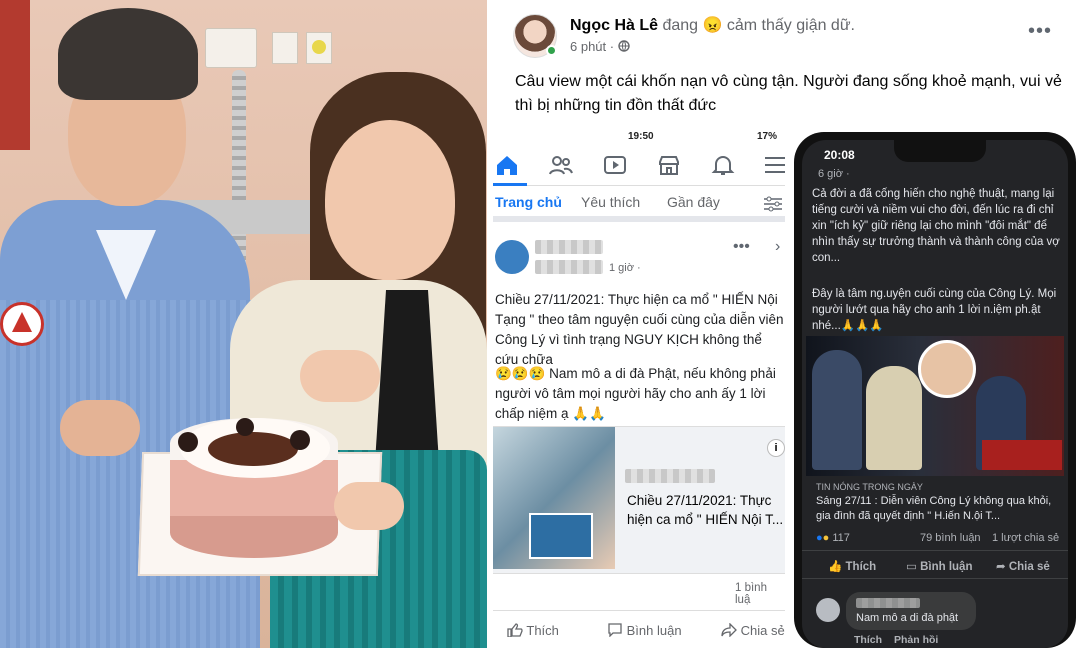 The width and height of the screenshot is (1080, 648). Describe the element at coordinates (1001, 567) in the screenshot. I see `share-icon: ➦` at that location.